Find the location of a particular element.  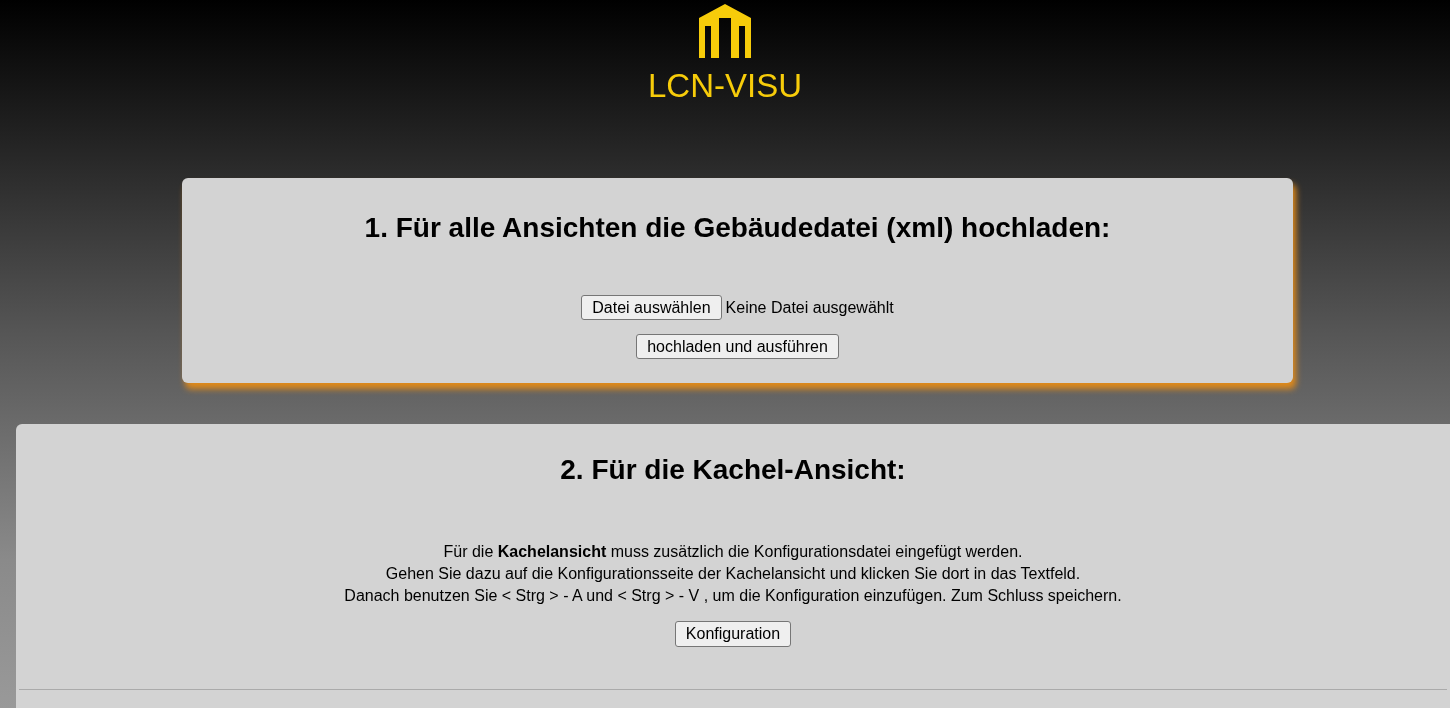

configuration-button: Konfiguration is located at coordinates (733, 634).